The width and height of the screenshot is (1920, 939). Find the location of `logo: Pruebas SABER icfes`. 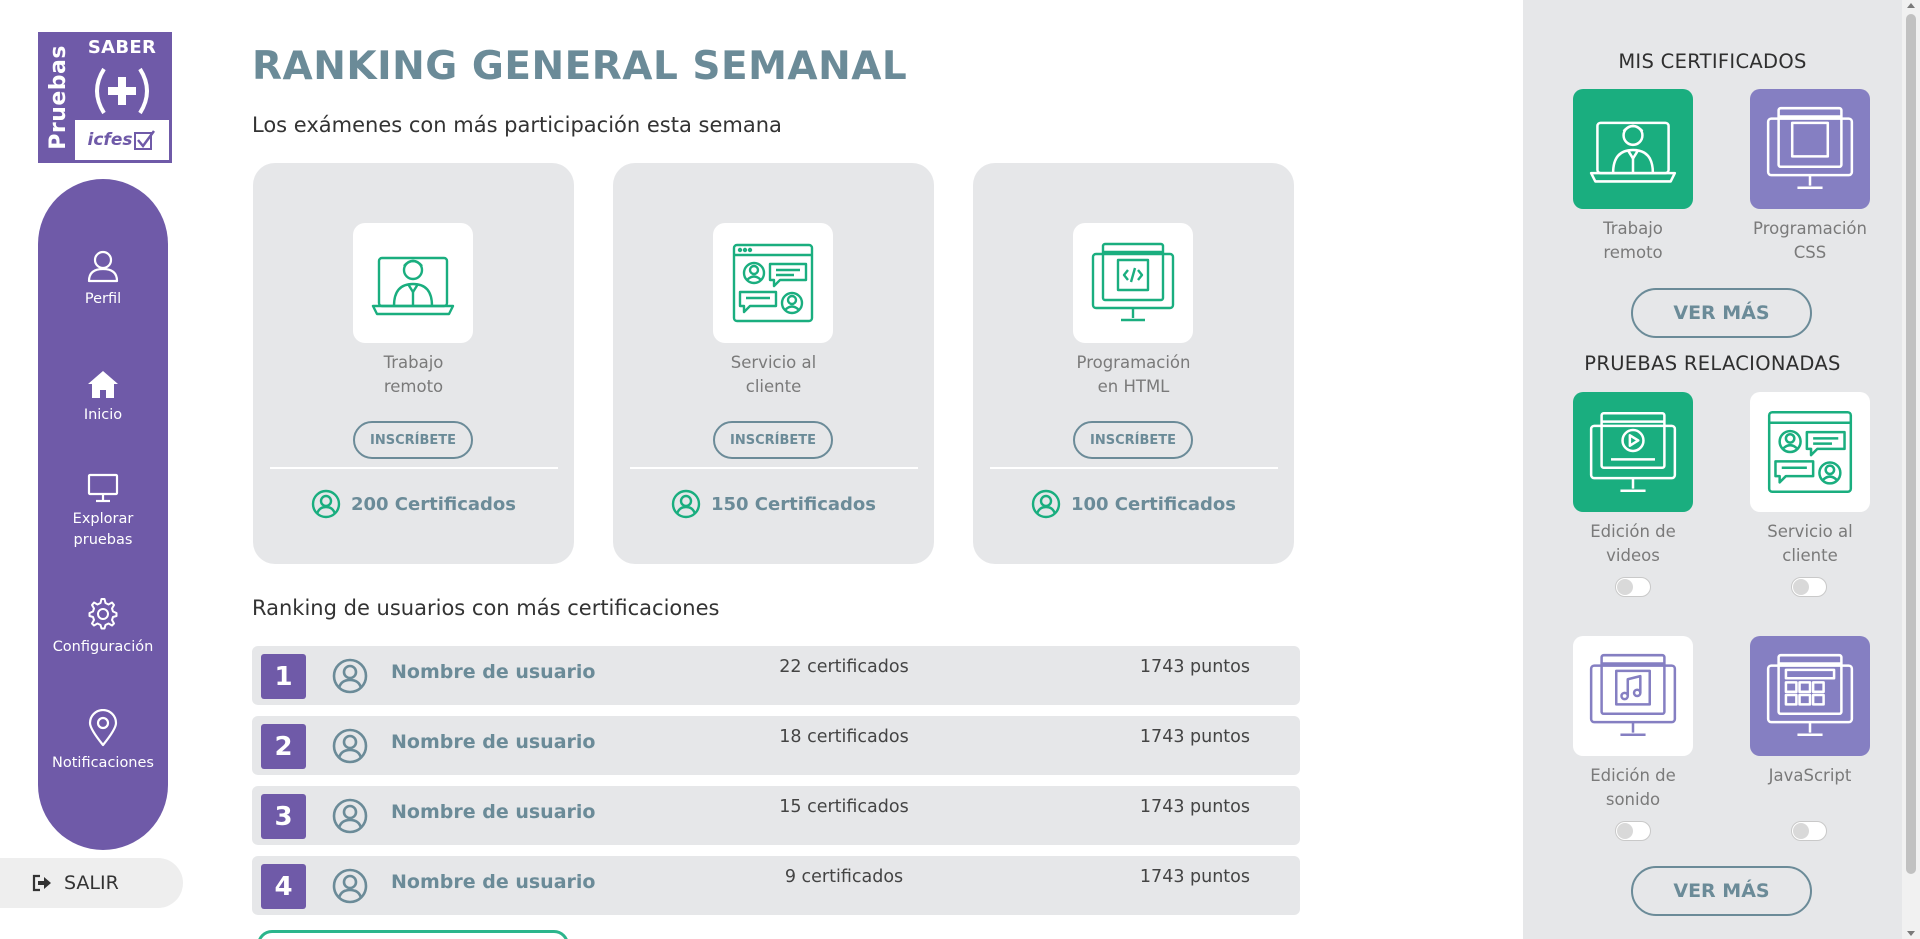

logo: Pruebas SABER icfes is located at coordinates (105, 97).